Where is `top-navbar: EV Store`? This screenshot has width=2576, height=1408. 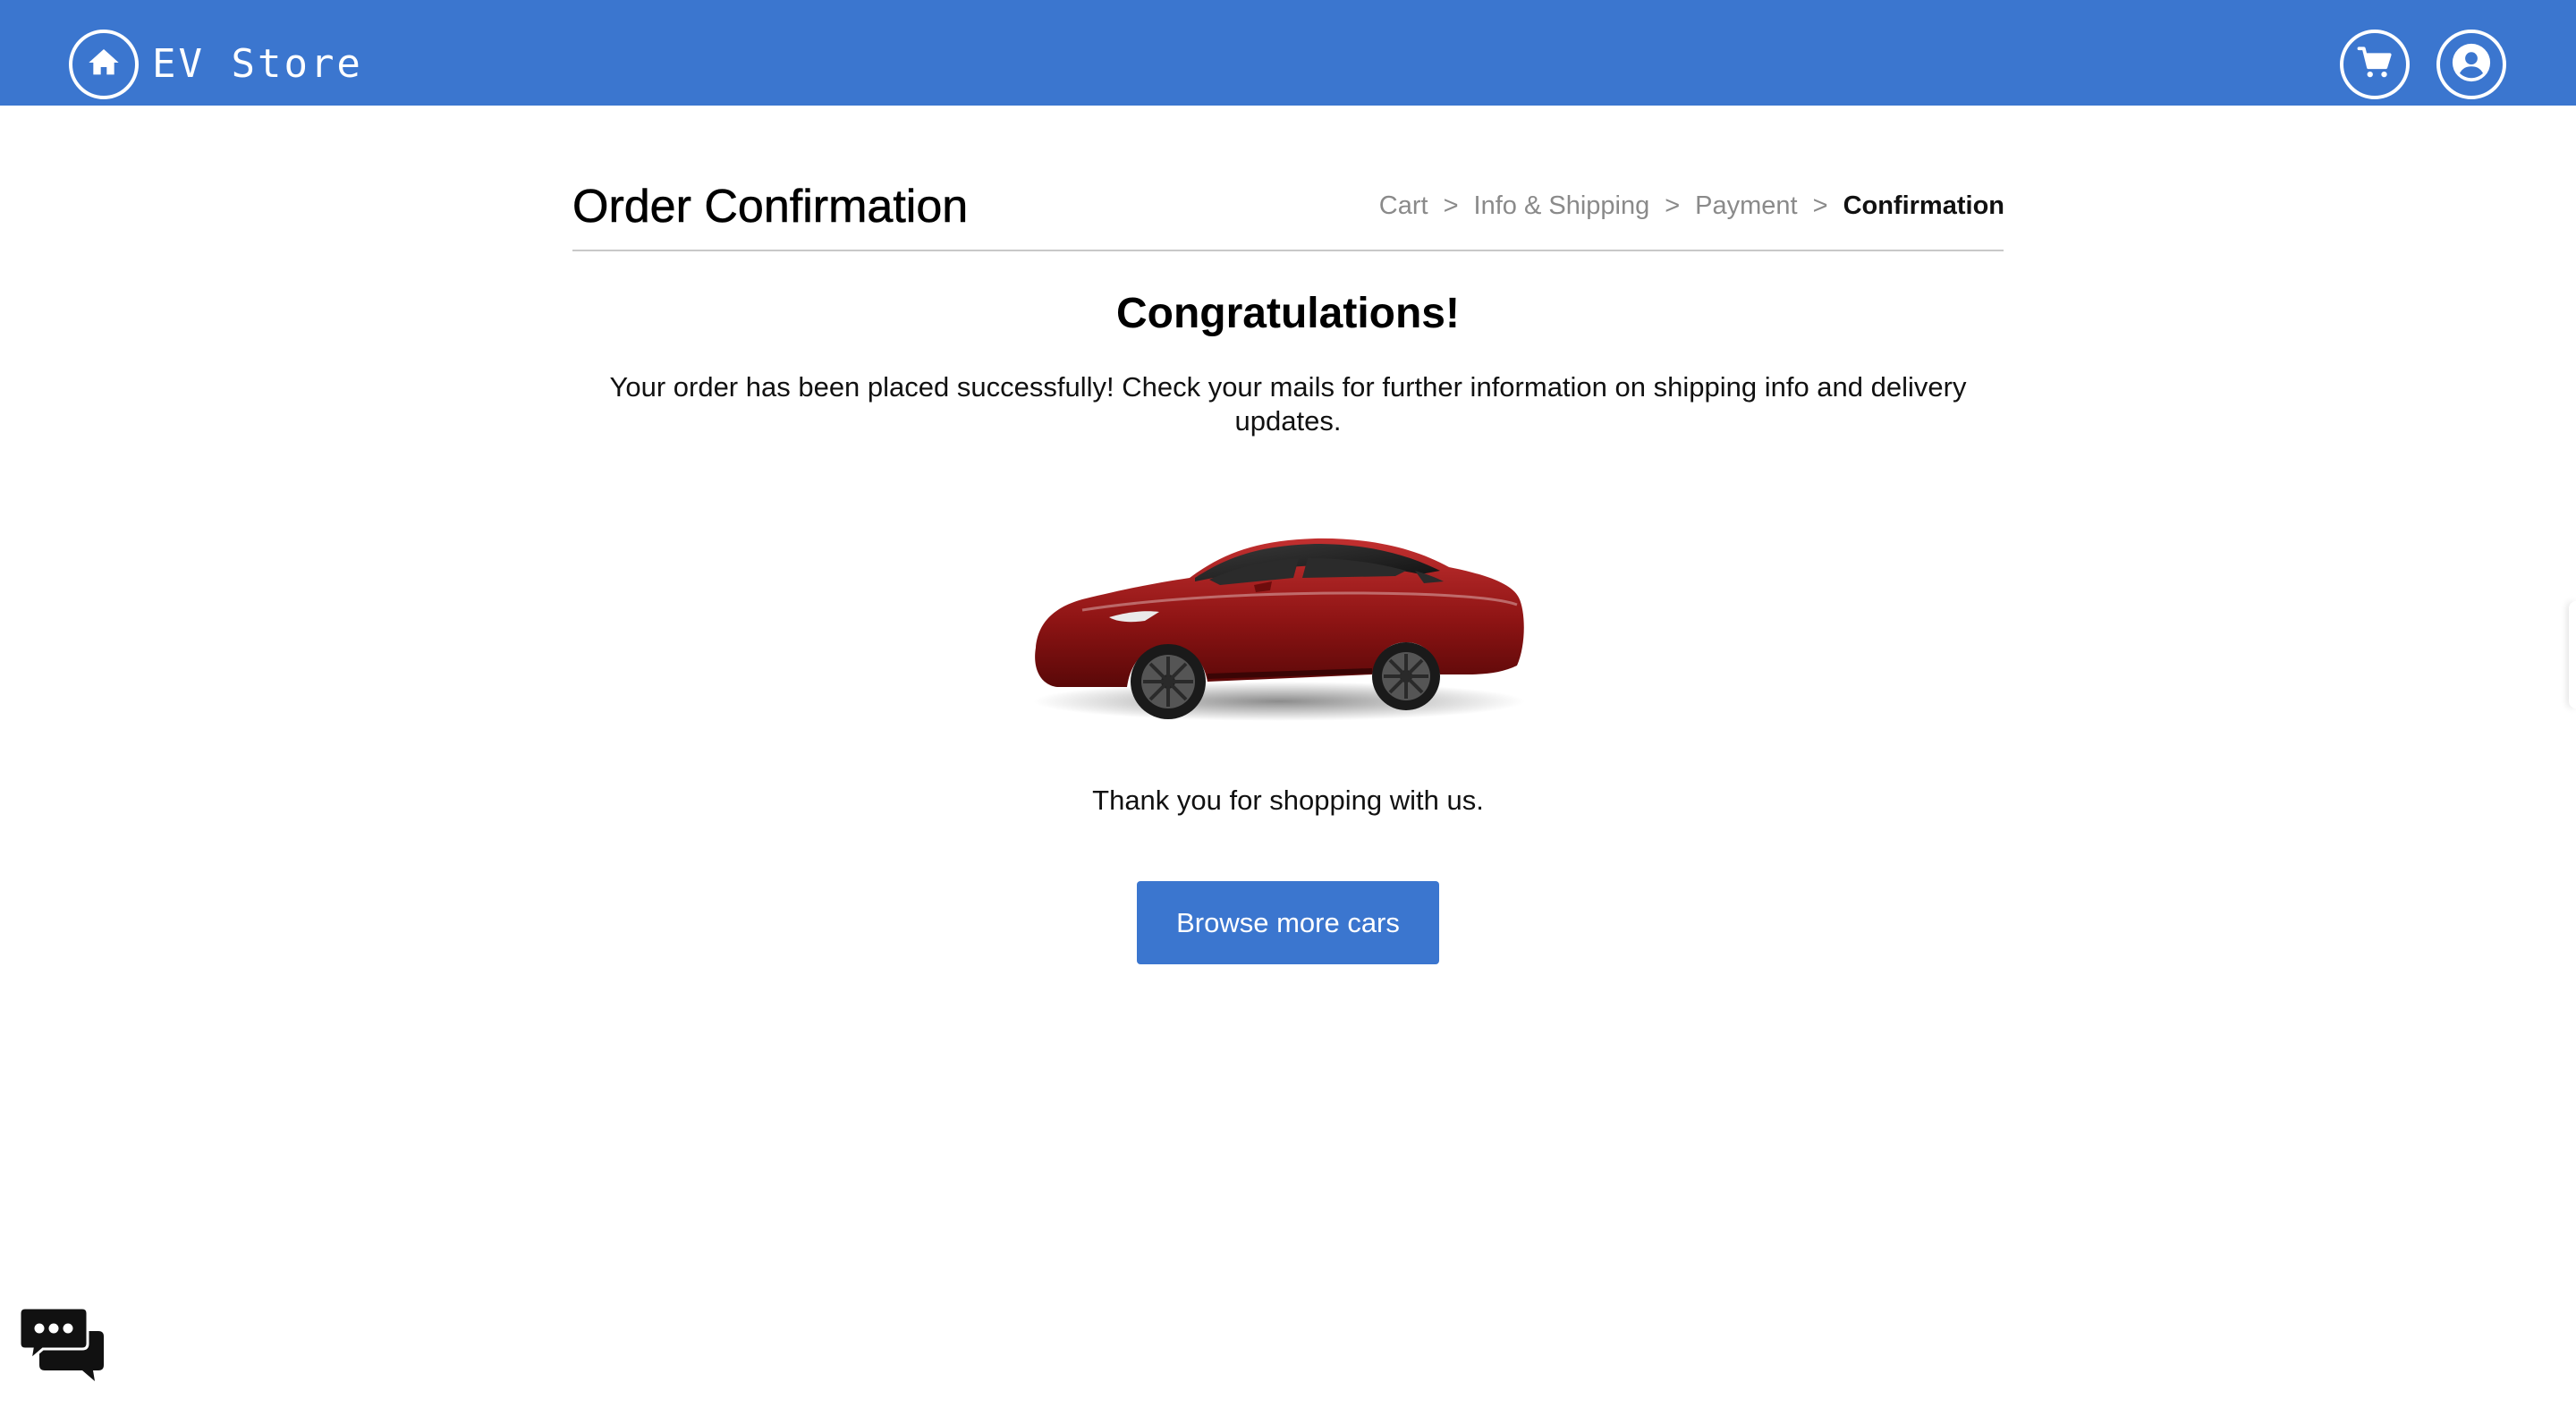 top-navbar: EV Store is located at coordinates (1288, 53).